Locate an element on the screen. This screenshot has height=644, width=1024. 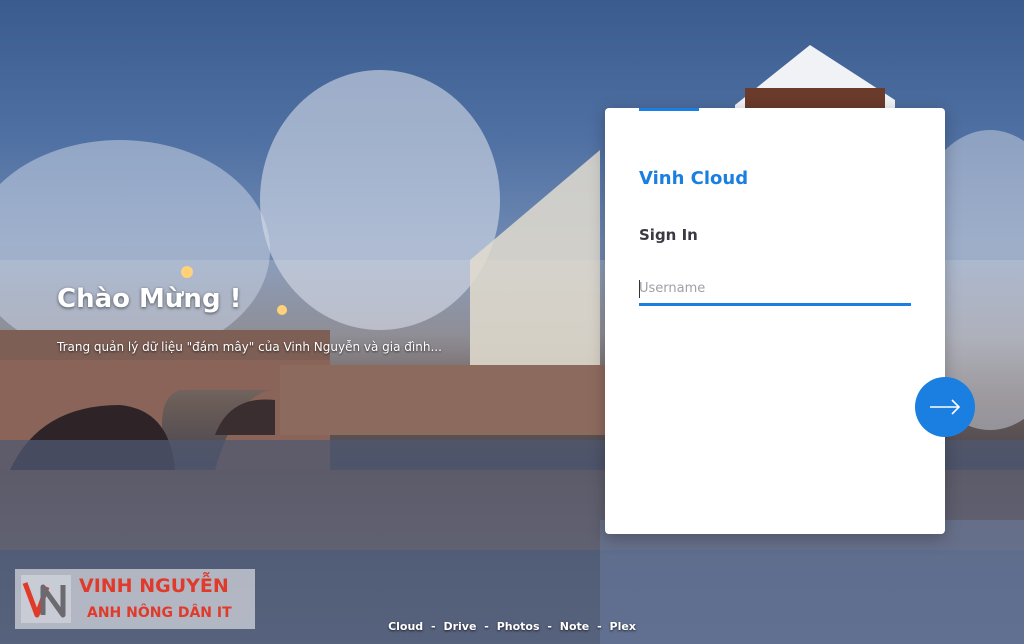
text-cursor is located at coordinates (639, 289).